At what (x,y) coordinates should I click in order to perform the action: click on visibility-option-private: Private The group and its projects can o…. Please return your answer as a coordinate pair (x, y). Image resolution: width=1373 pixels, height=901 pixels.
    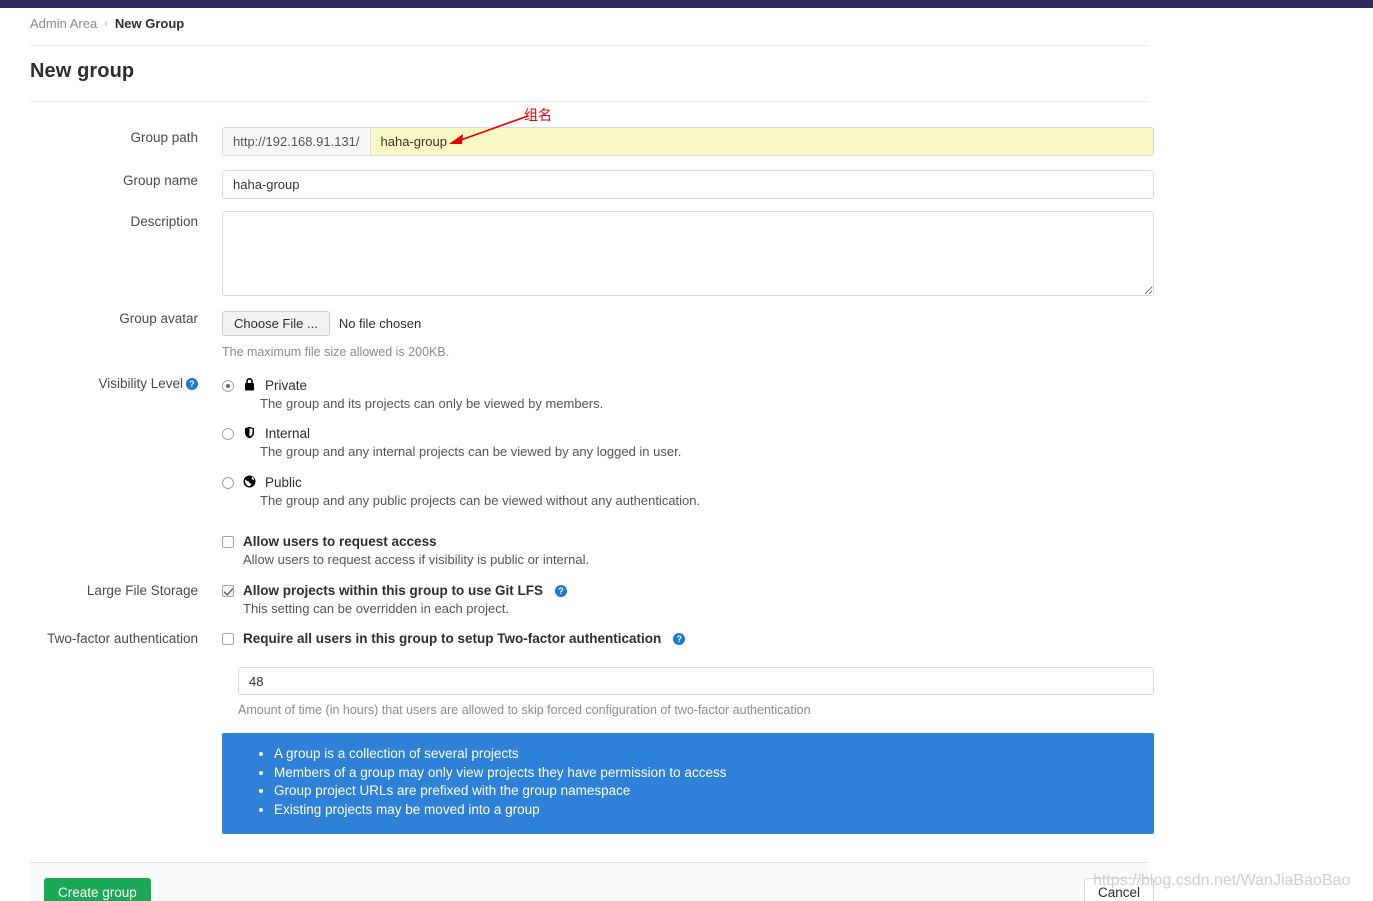
    Looking at the image, I should click on (412, 394).